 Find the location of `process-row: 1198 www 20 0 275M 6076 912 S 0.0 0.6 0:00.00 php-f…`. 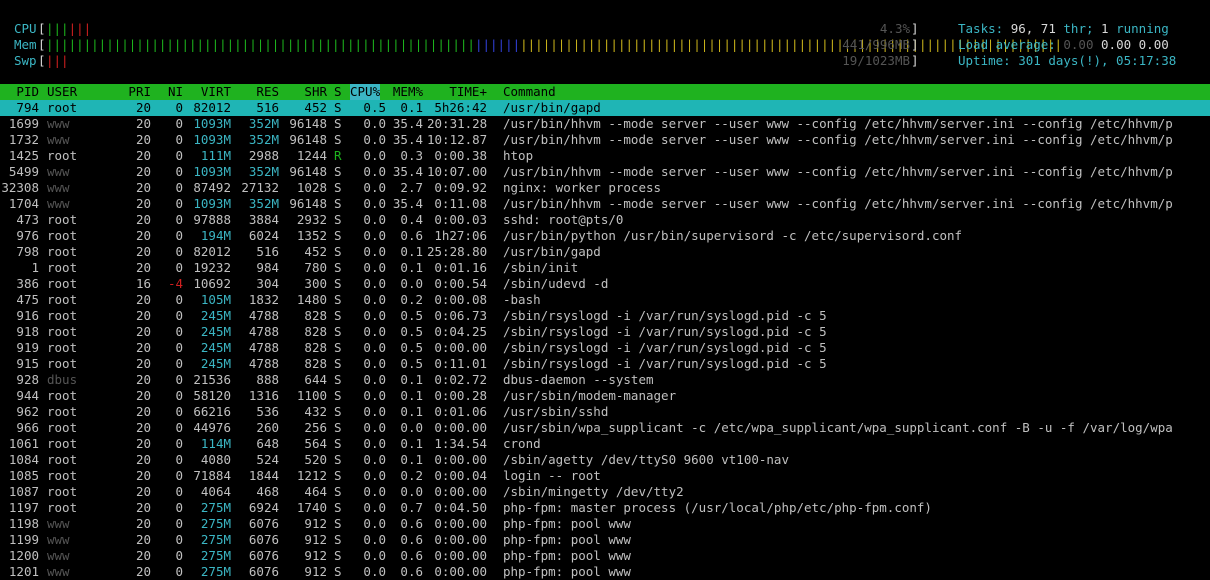

process-row: 1198 www 20 0 275M 6076 912 S 0.0 0.6 0:00.00 php-f… is located at coordinates (605, 524).